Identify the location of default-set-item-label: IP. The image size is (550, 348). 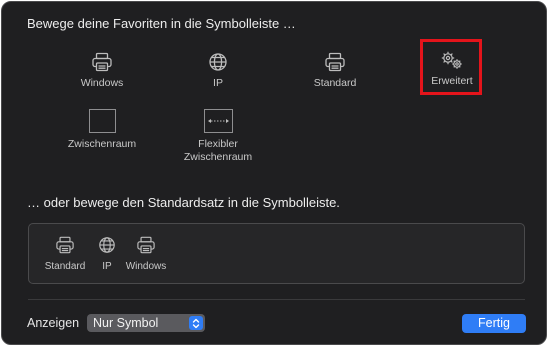
(107, 266).